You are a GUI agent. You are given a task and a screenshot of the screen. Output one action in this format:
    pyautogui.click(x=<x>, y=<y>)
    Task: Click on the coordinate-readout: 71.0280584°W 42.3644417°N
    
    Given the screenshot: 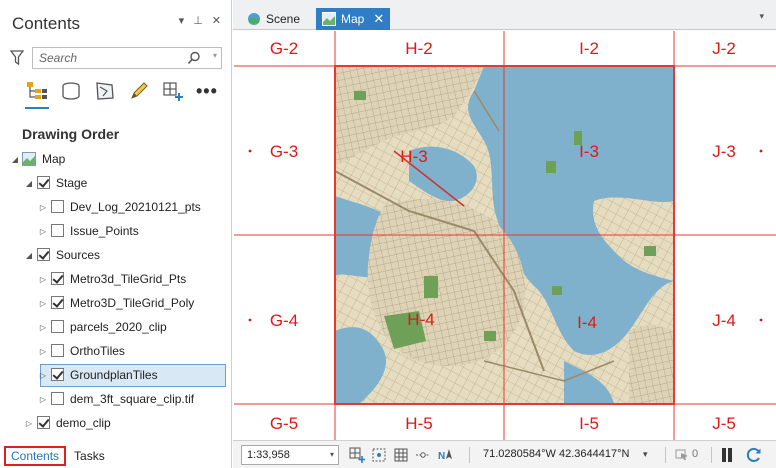 What is the action you would take?
    pyautogui.click(x=556, y=454)
    